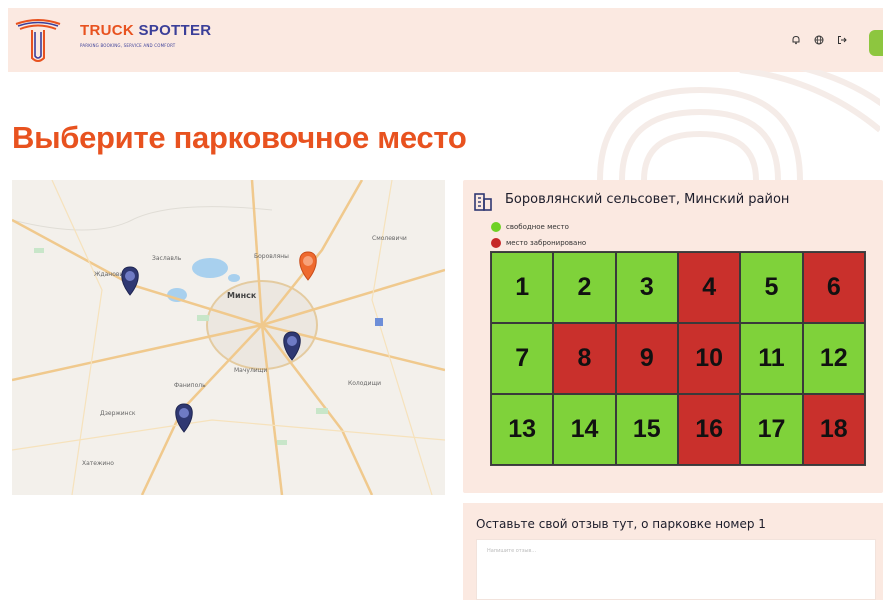 This screenshot has height=600, width=883. Describe the element at coordinates (496, 243) in the screenshot. I see `busy-dot-icon` at that location.